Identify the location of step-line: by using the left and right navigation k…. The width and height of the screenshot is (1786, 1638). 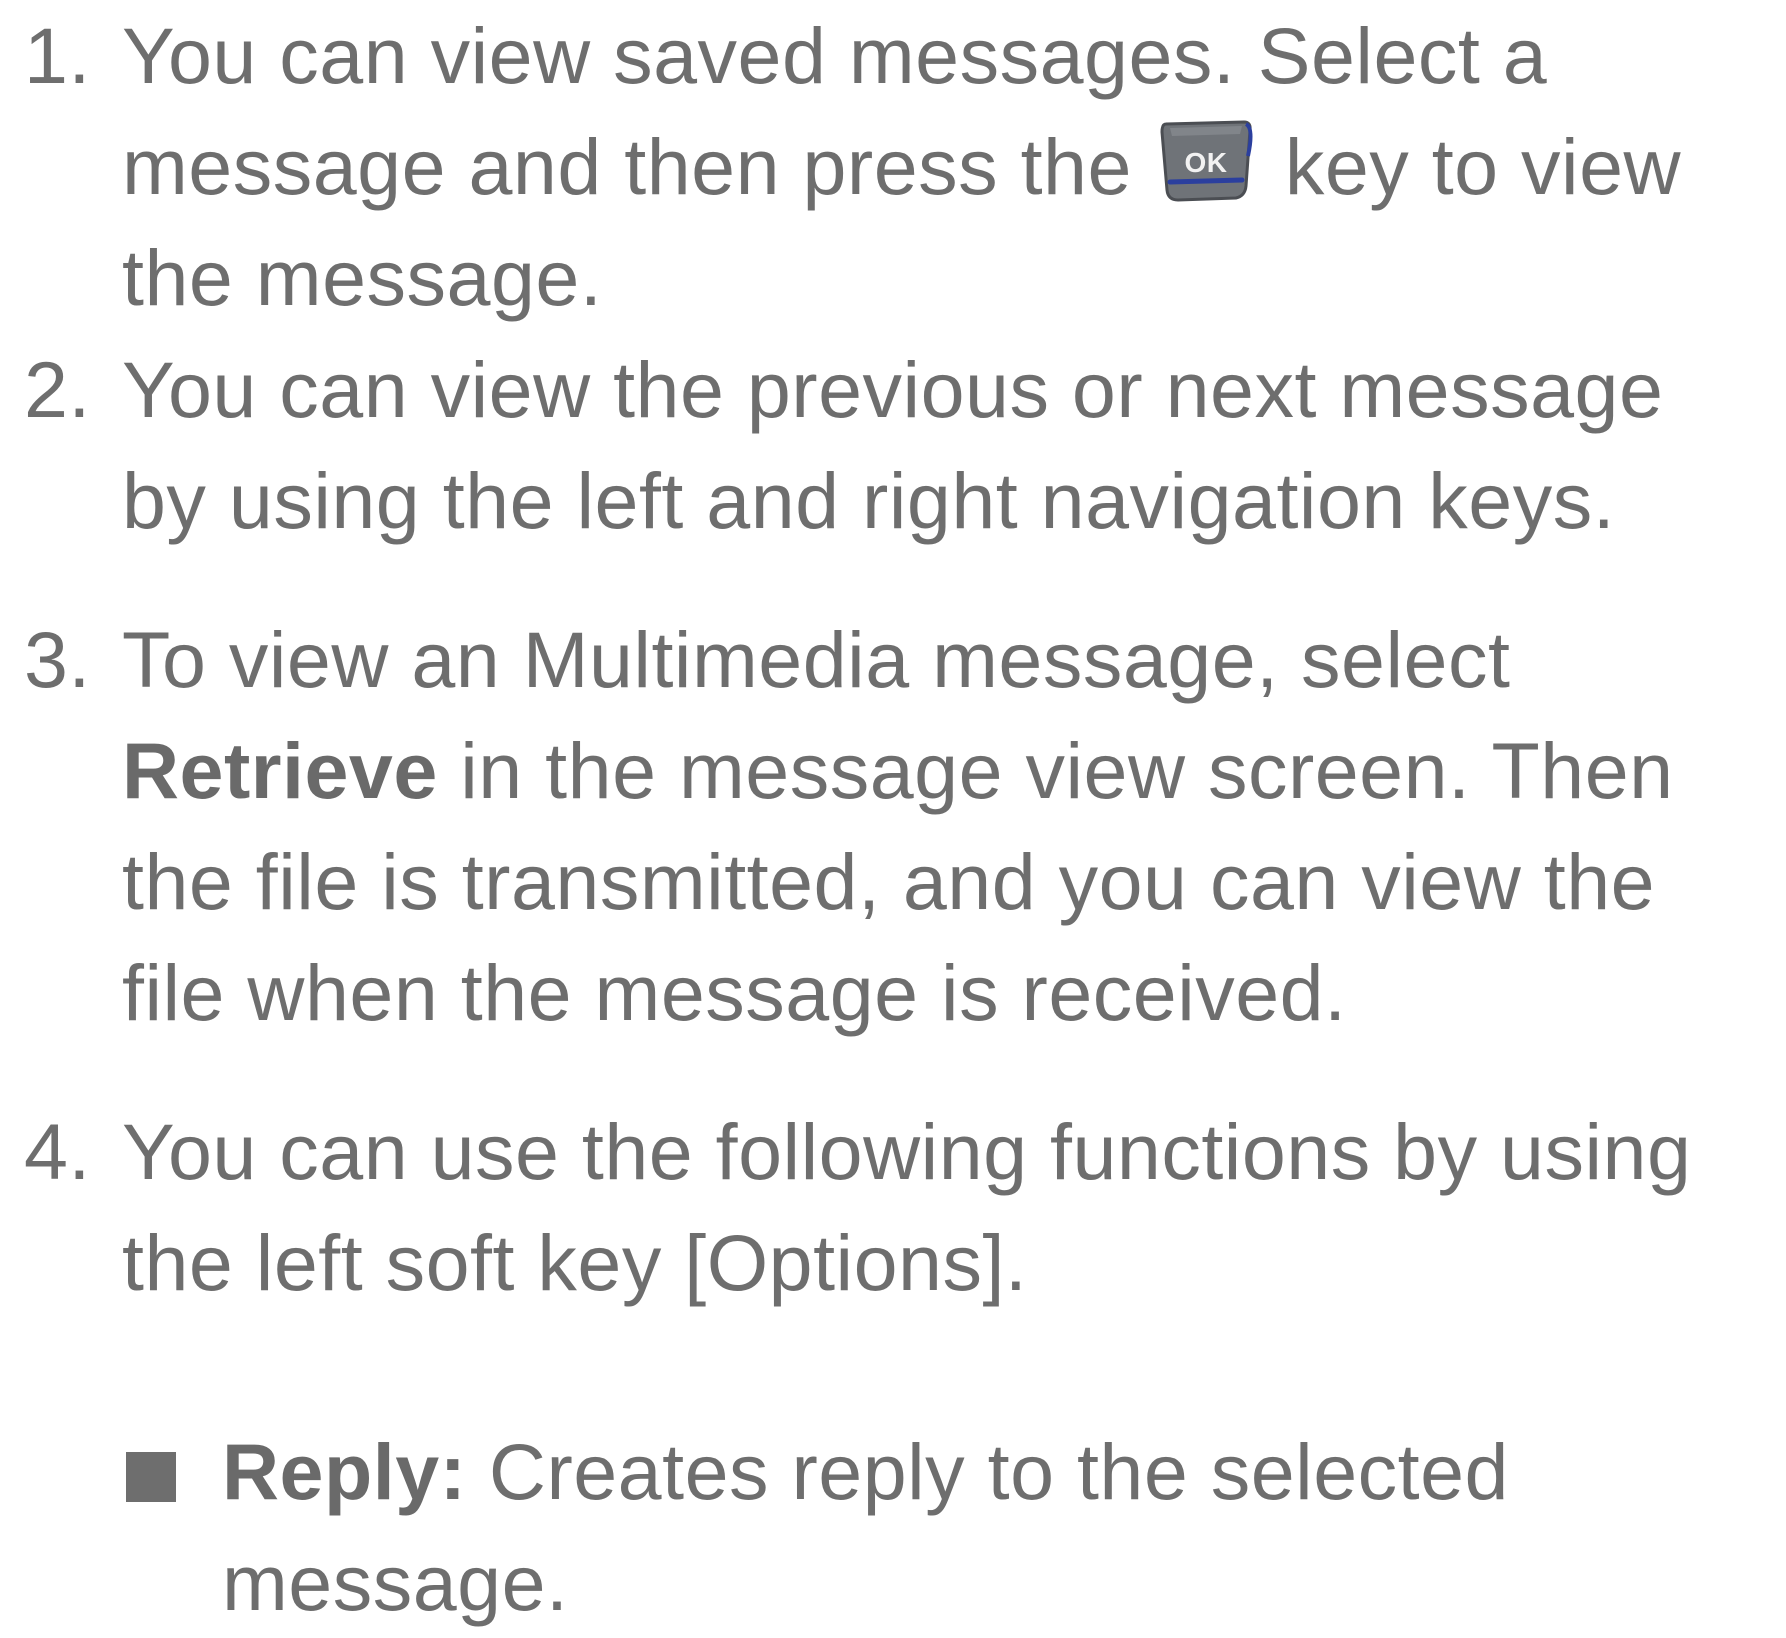
(869, 500).